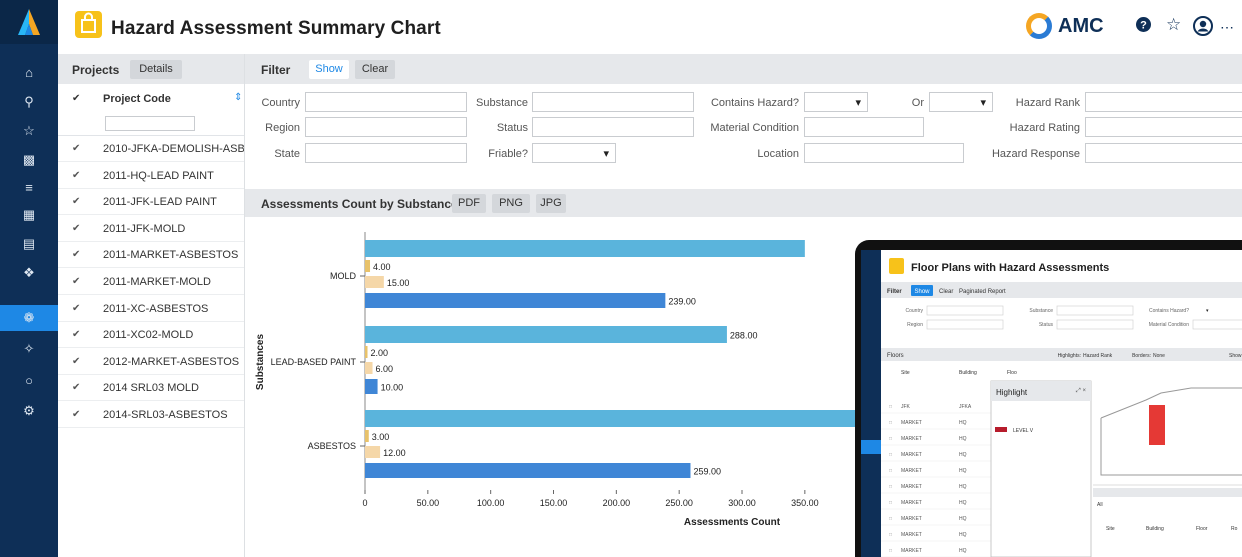 Image resolution: width=1242 pixels, height=557 pixels. Describe the element at coordinates (381, 437) in the screenshot. I see `data-label: 3.00` at that location.